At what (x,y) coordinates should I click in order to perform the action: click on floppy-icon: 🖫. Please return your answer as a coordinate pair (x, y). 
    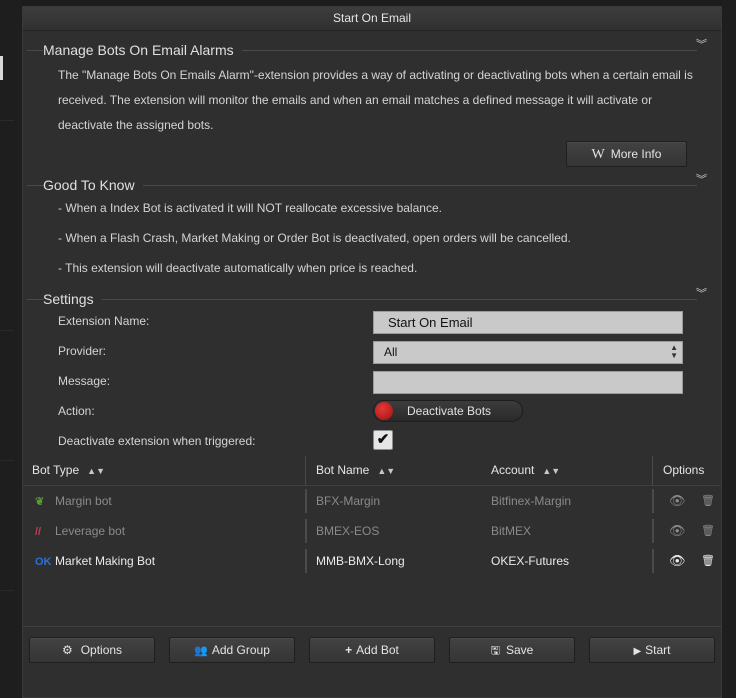
    Looking at the image, I should click on (495, 651).